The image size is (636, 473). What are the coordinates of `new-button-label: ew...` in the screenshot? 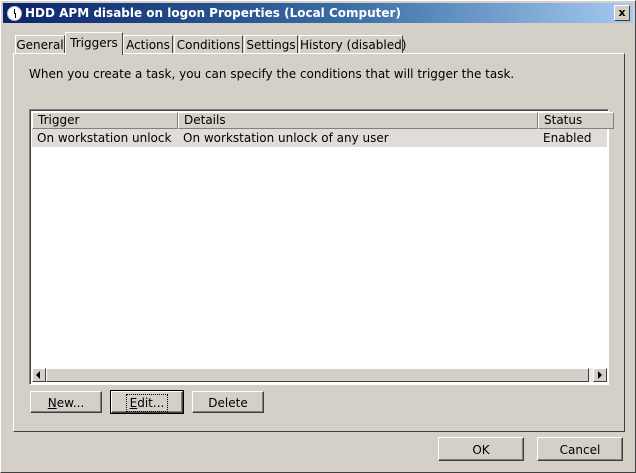 It's located at (70, 403).